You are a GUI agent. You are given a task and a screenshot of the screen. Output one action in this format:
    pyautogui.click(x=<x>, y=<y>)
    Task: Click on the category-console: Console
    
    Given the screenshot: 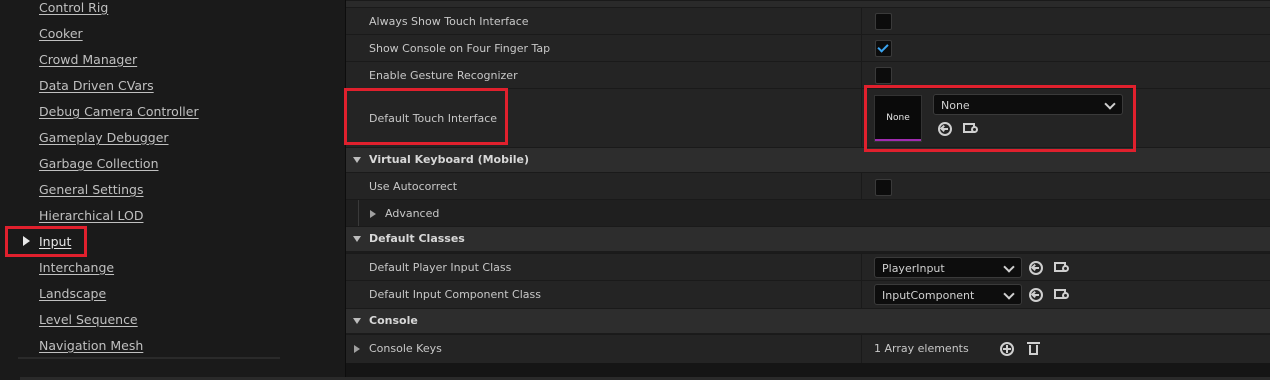 What is the action you would take?
    pyautogui.click(x=808, y=320)
    